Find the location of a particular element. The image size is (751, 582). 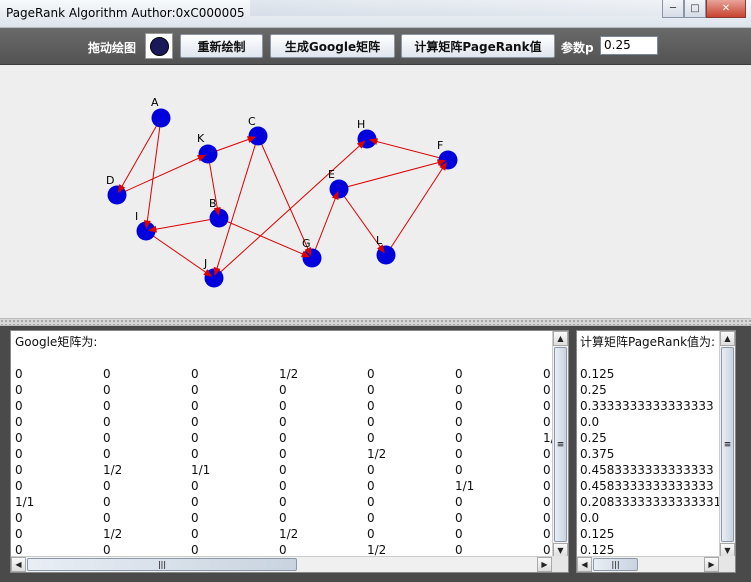

pagerank-vertical-scrollbar: ▲ ≡ ▼ is located at coordinates (727, 444).